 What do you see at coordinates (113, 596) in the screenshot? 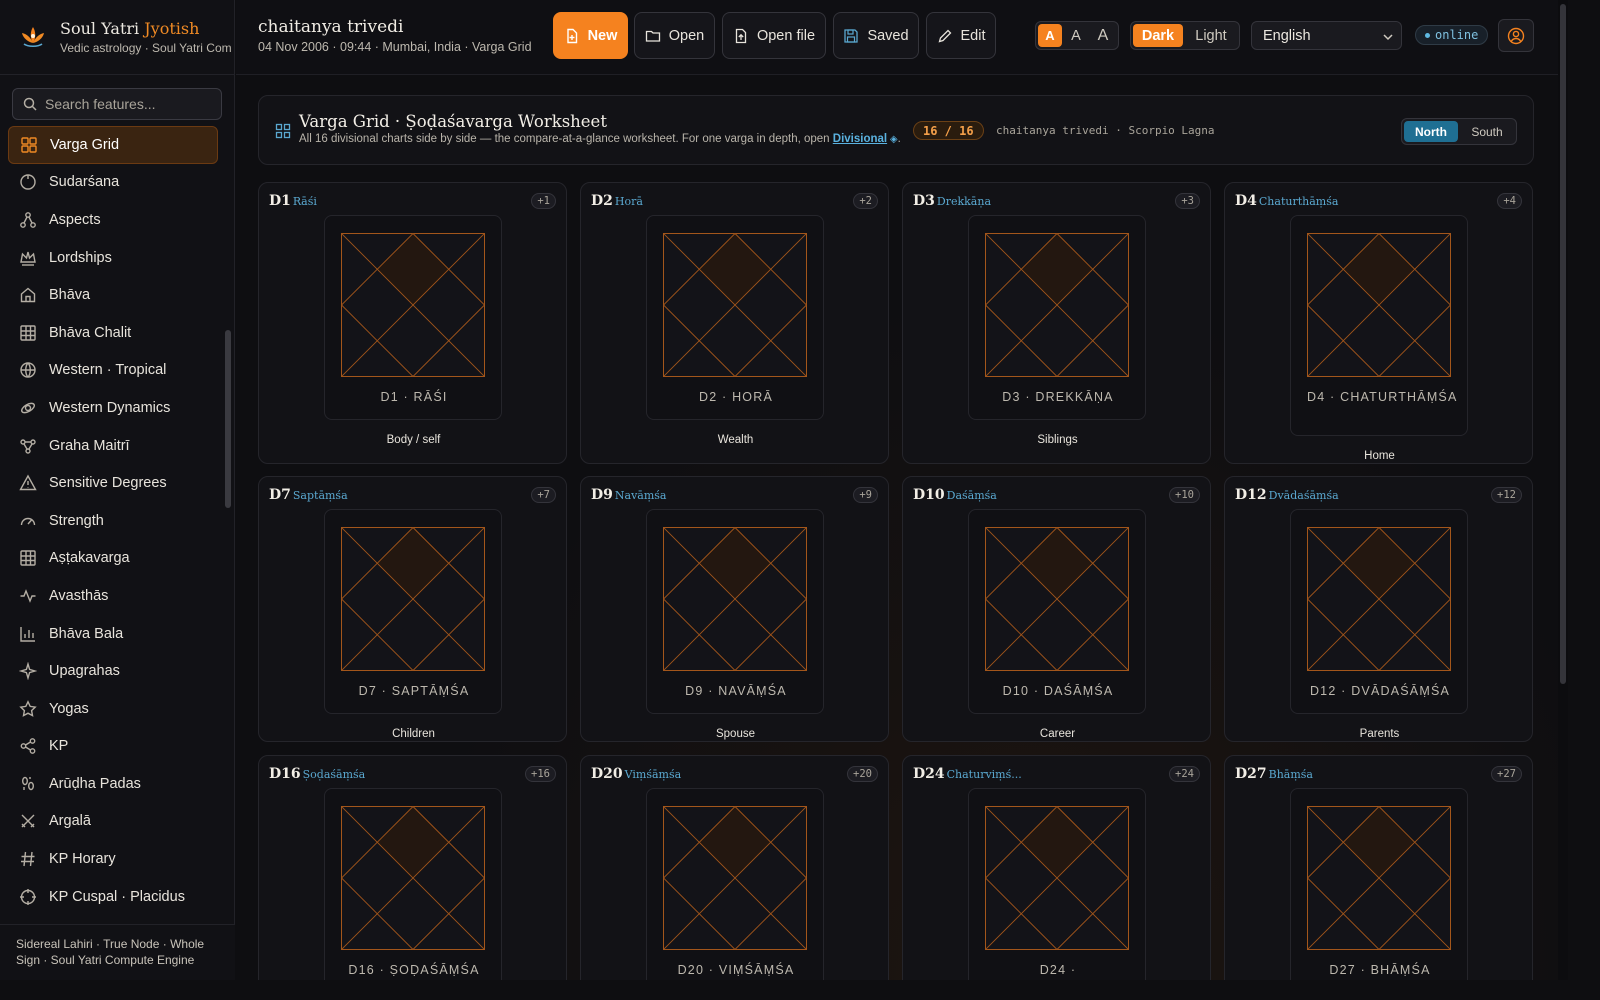
I see `sidebar-item-avasthas: Avasthās` at bounding box center [113, 596].